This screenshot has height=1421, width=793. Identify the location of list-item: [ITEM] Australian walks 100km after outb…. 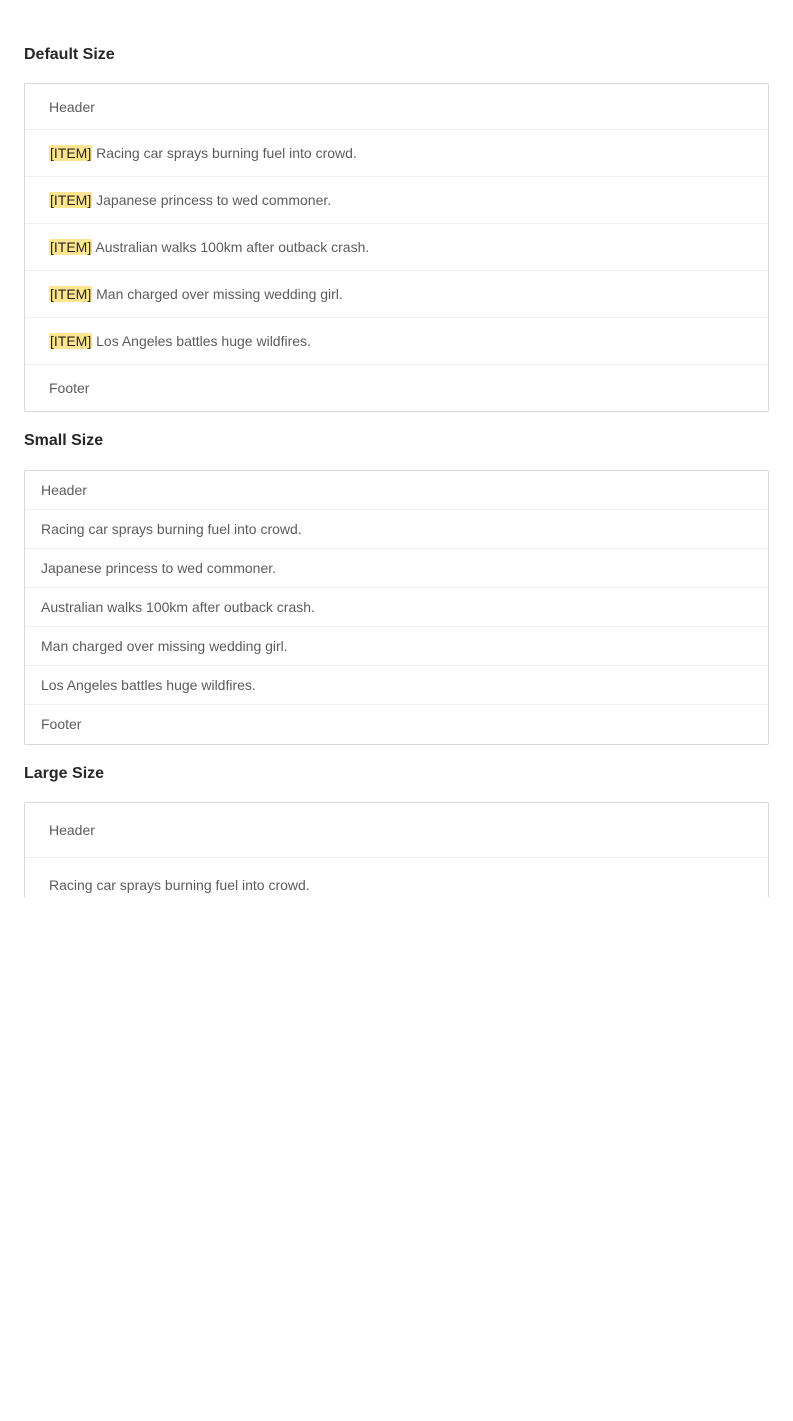
(396, 247).